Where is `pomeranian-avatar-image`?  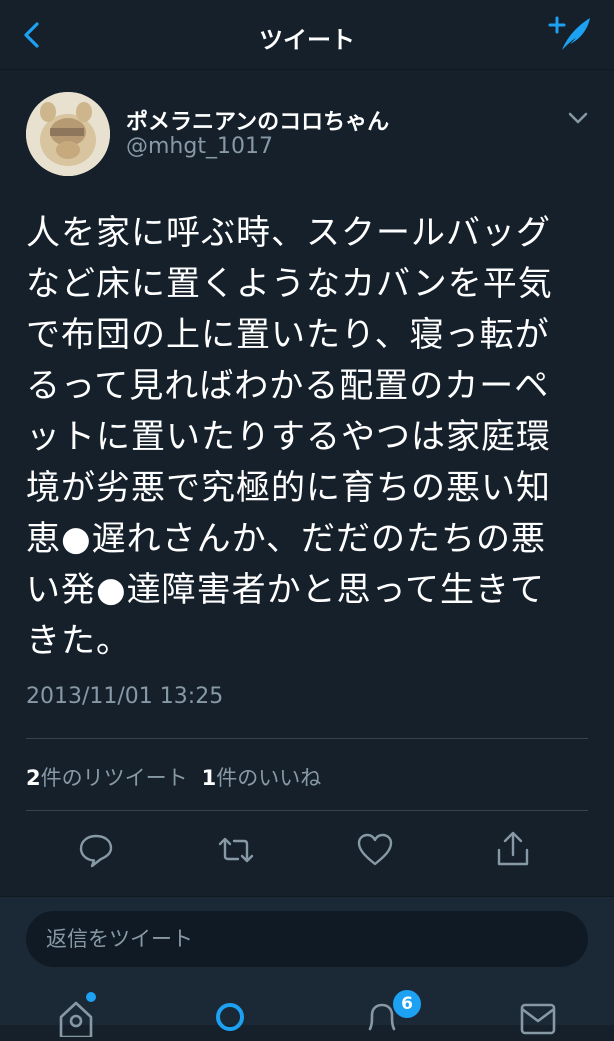 pomeranian-avatar-image is located at coordinates (68, 134).